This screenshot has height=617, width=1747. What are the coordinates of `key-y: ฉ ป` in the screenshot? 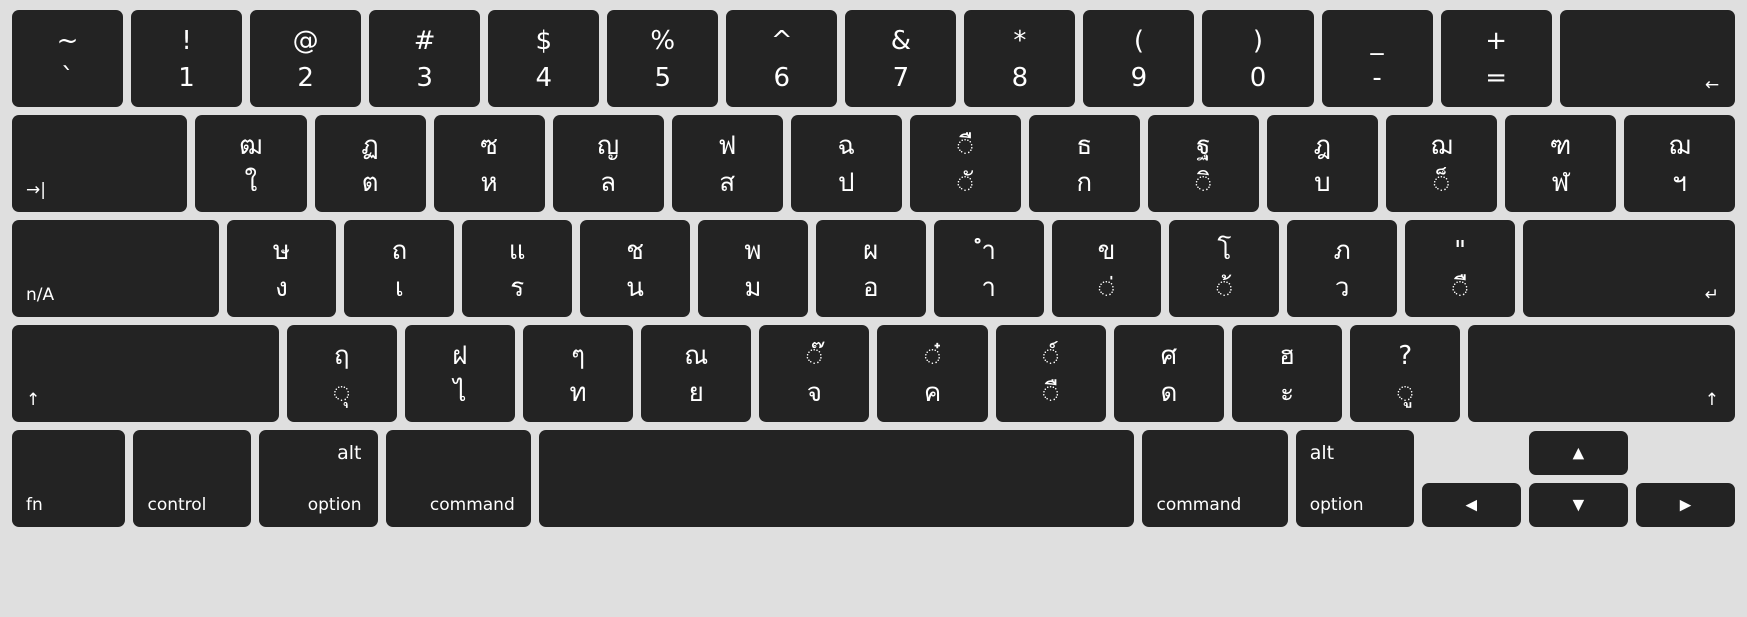 It's located at (846, 163).